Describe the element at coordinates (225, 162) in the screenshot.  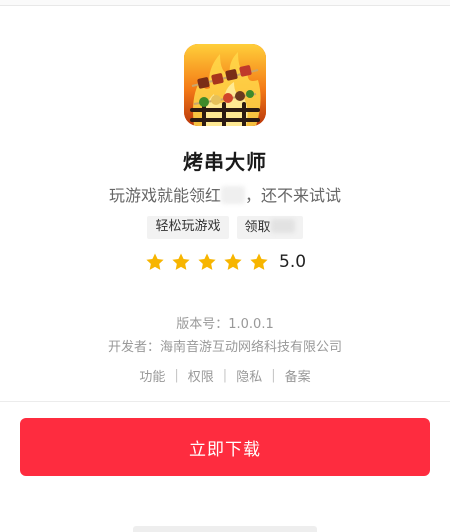
I see `app-name: 烤串大师` at that location.